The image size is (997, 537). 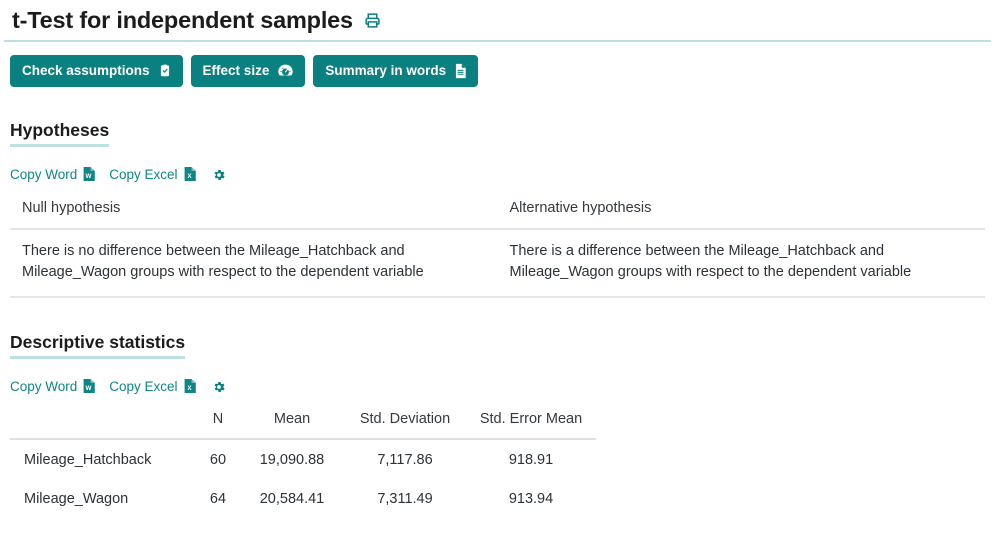 What do you see at coordinates (218, 499) in the screenshot?
I see `row-n-value: 64` at bounding box center [218, 499].